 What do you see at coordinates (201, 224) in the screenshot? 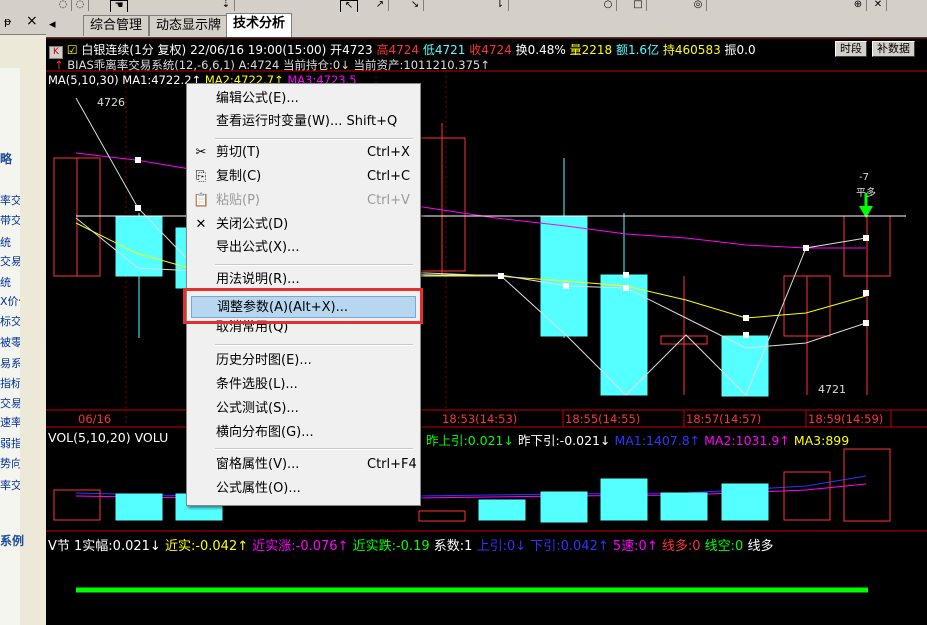
I see `close-formula-icon: ✕` at bounding box center [201, 224].